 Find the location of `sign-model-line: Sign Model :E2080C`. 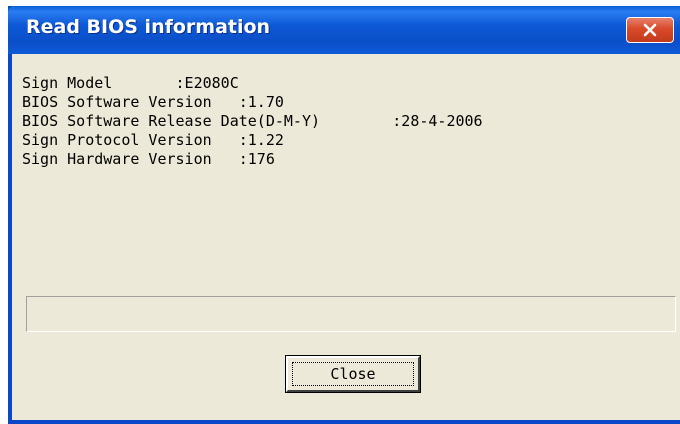

sign-model-line: Sign Model :E2080C is located at coordinates (130, 83).